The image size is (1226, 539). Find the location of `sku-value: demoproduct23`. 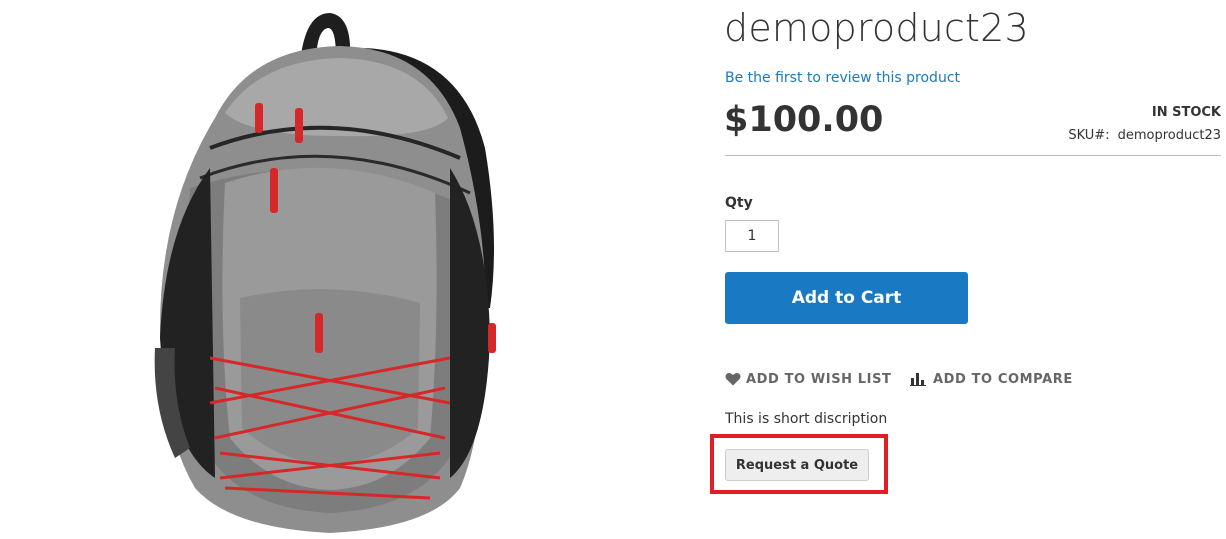

sku-value: demoproduct23 is located at coordinates (1169, 135).